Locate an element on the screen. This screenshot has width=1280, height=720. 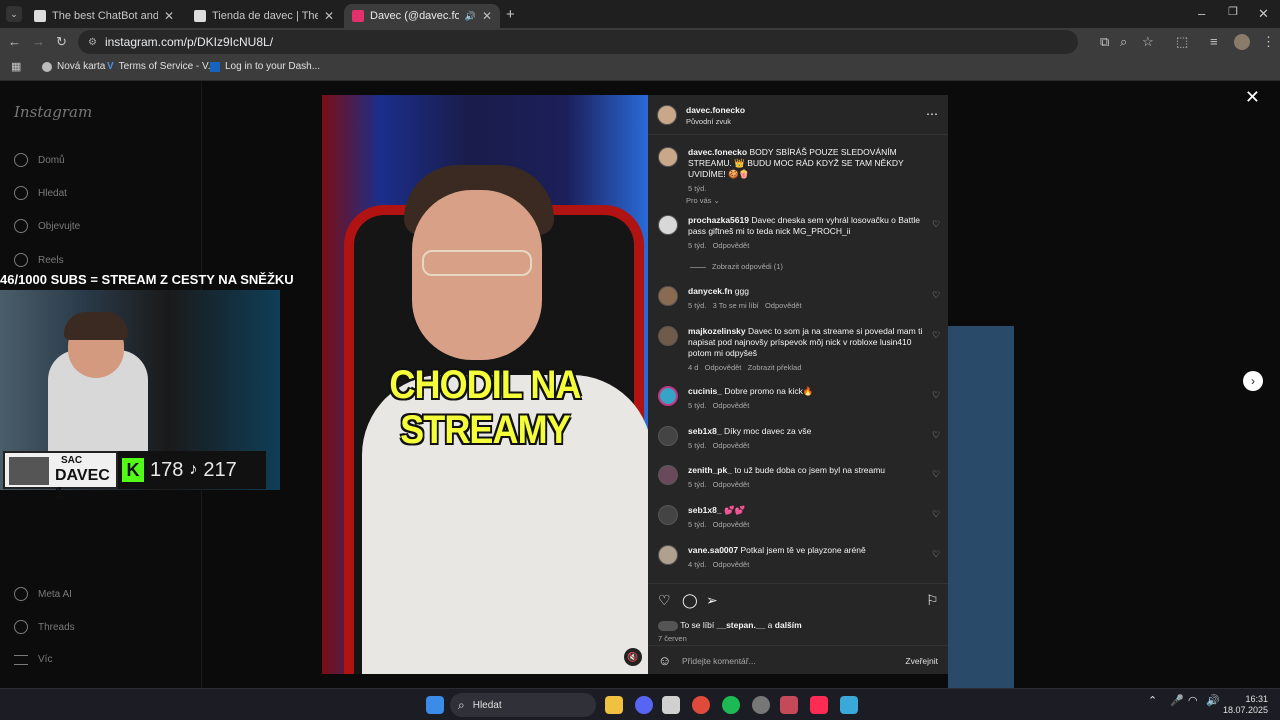
comment-icon: ◯ is located at coordinates (690, 600).